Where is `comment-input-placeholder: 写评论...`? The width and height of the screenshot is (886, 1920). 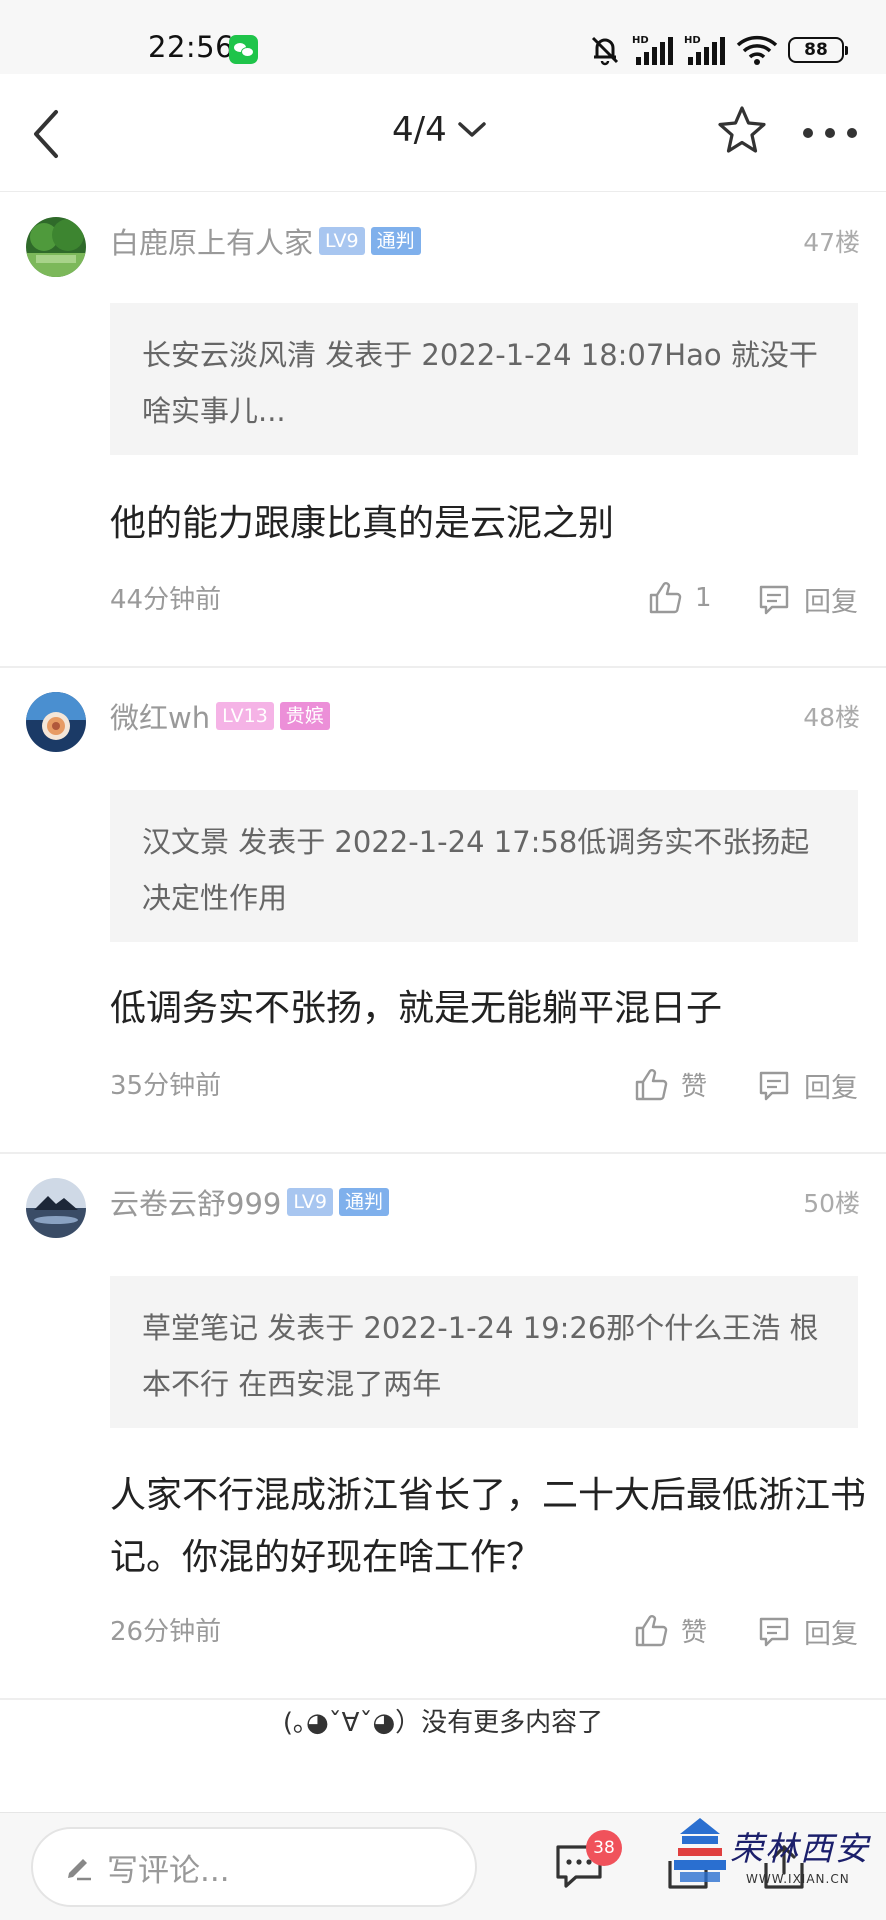 comment-input-placeholder: 写评论... is located at coordinates (168, 1870).